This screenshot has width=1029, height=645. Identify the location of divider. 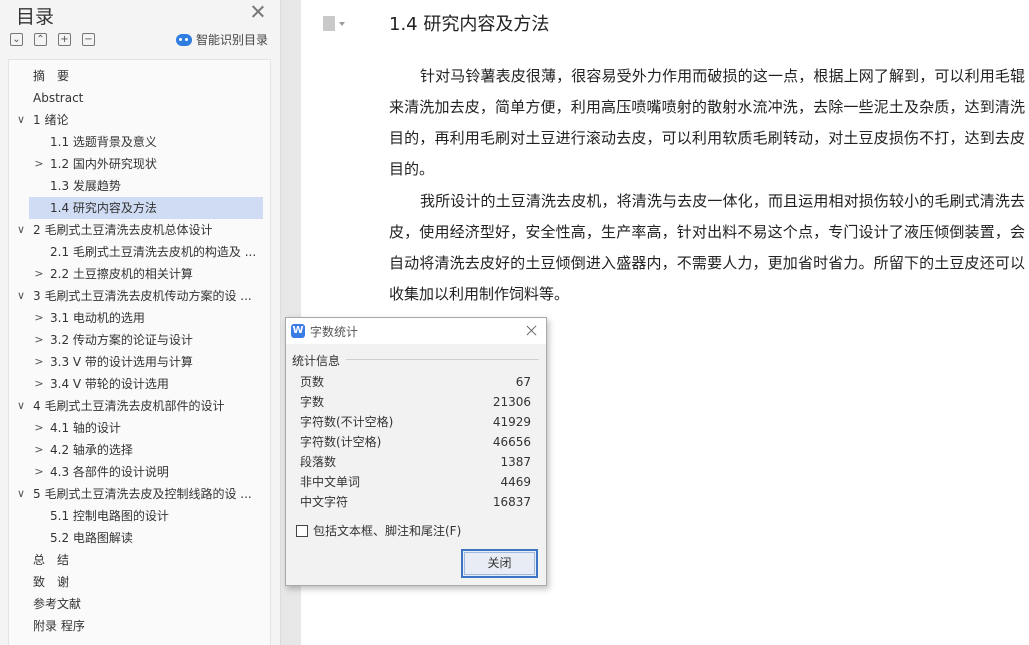
(442, 359).